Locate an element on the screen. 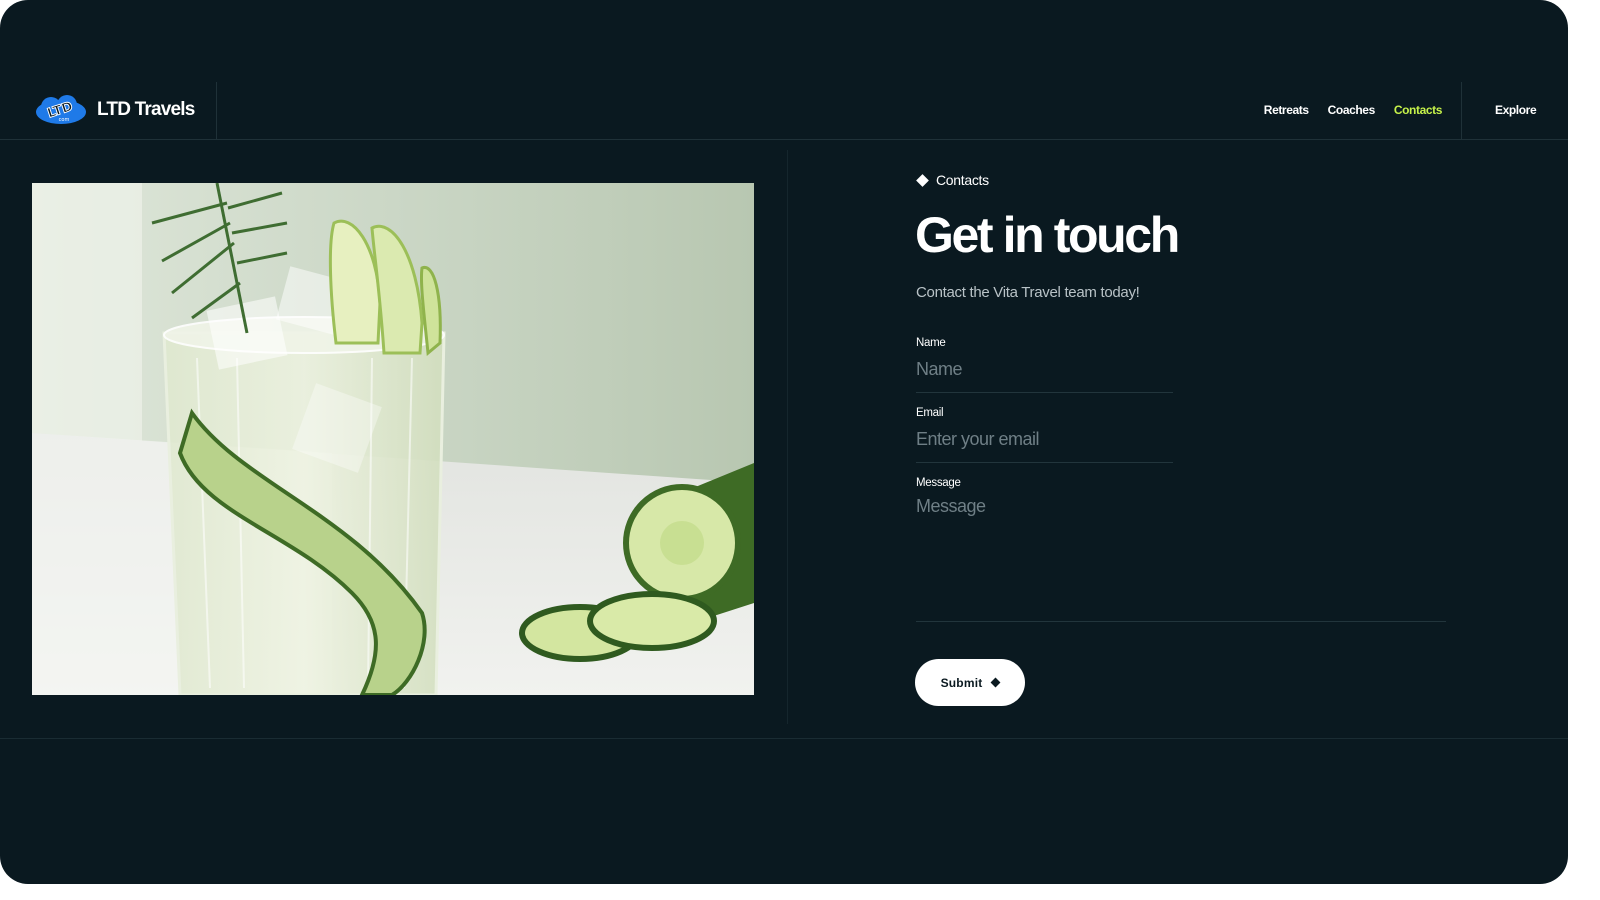 The height and width of the screenshot is (900, 1600). page-subtitle: Contact the Vita Travel team today! is located at coordinates (1028, 292).